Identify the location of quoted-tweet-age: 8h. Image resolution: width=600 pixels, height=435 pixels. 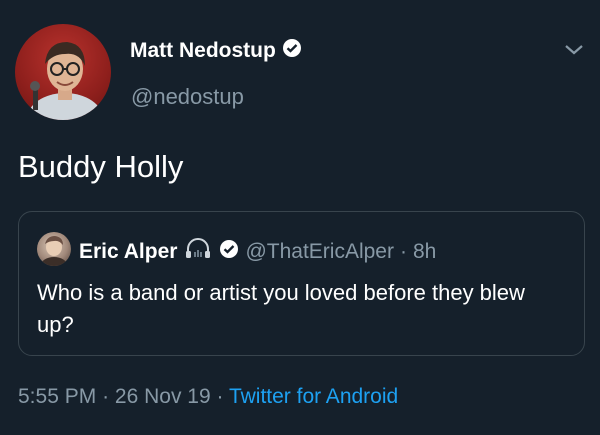
(424, 252).